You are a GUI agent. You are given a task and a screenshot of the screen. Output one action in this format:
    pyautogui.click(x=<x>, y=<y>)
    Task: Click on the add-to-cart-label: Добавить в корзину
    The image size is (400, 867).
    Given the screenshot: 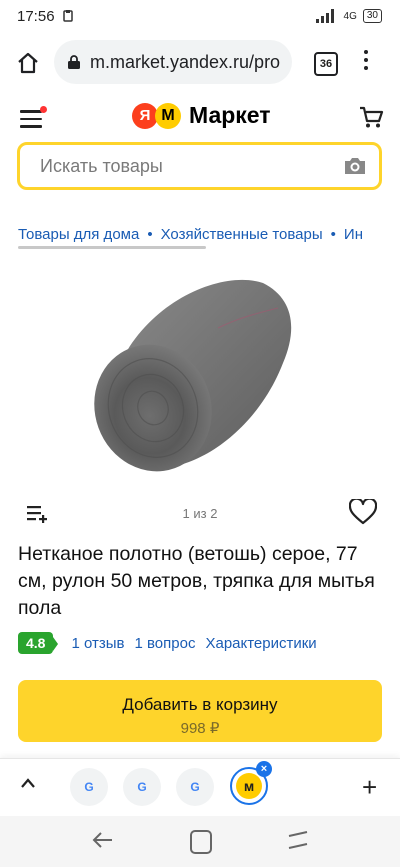 What is the action you would take?
    pyautogui.click(x=200, y=704)
    